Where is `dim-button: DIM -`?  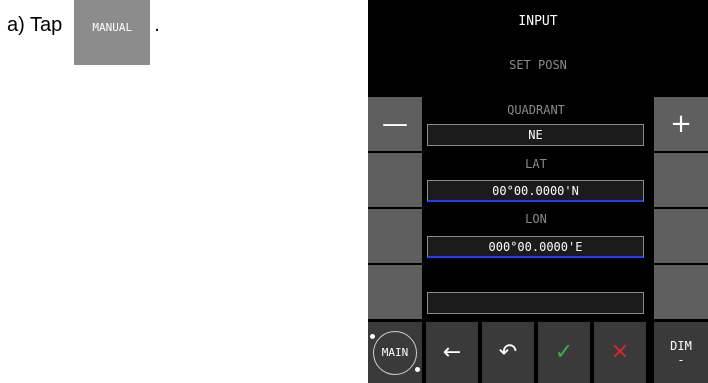 dim-button: DIM - is located at coordinates (681, 352).